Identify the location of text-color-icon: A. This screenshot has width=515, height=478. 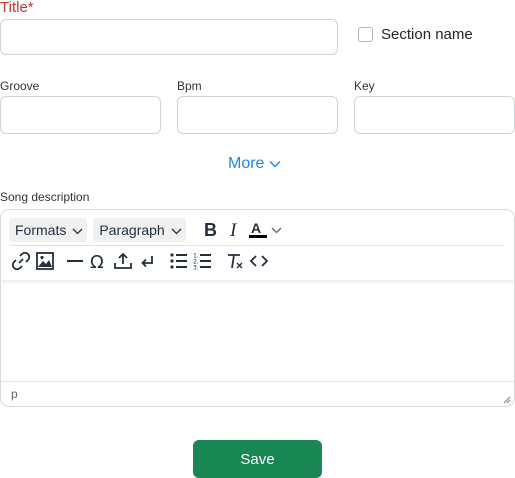
(258, 230).